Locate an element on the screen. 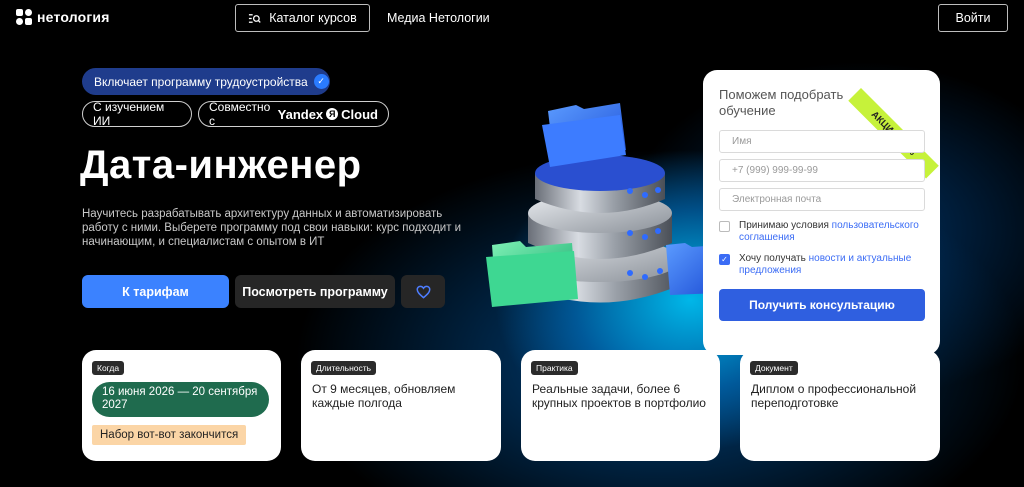 The image size is (1024, 487). submit-consultation-button: Получить консультацию is located at coordinates (822, 305).